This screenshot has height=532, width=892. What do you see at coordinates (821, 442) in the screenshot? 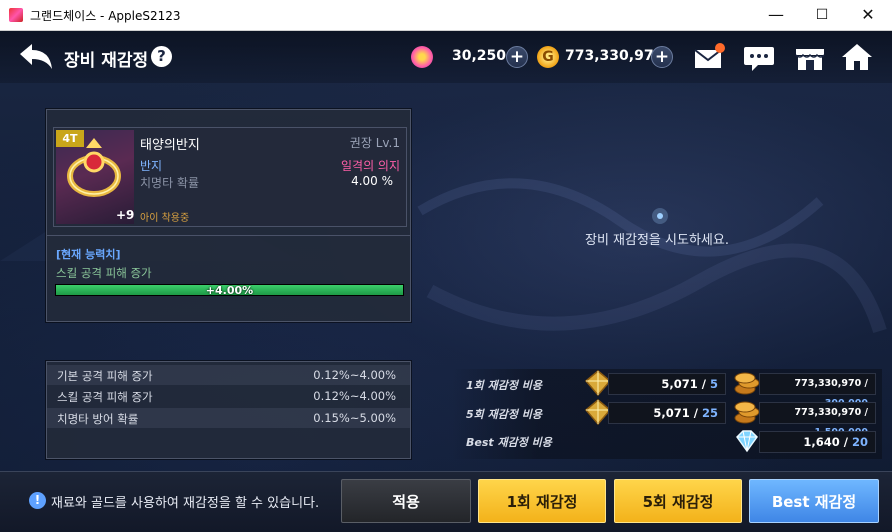
I see `diamond-have: 1,640` at bounding box center [821, 442].